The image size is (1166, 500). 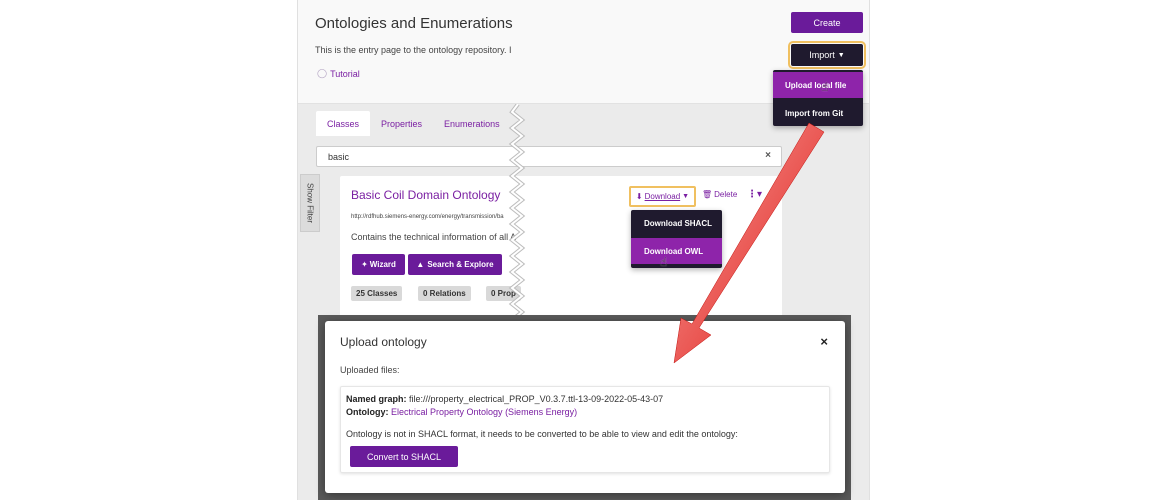 What do you see at coordinates (707, 194) in the screenshot?
I see `trash-icon: 🗑` at bounding box center [707, 194].